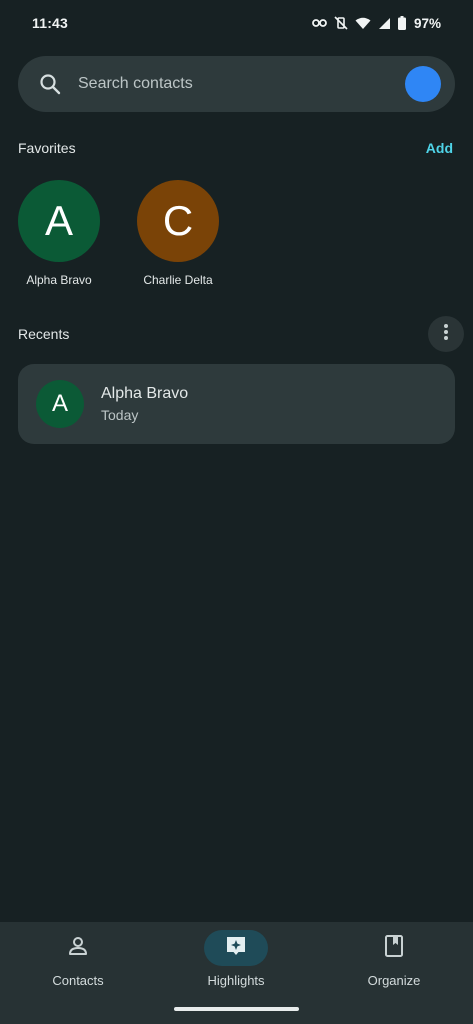  Describe the element at coordinates (376, 23) in the screenshot. I see `status-icons: 97%` at that location.